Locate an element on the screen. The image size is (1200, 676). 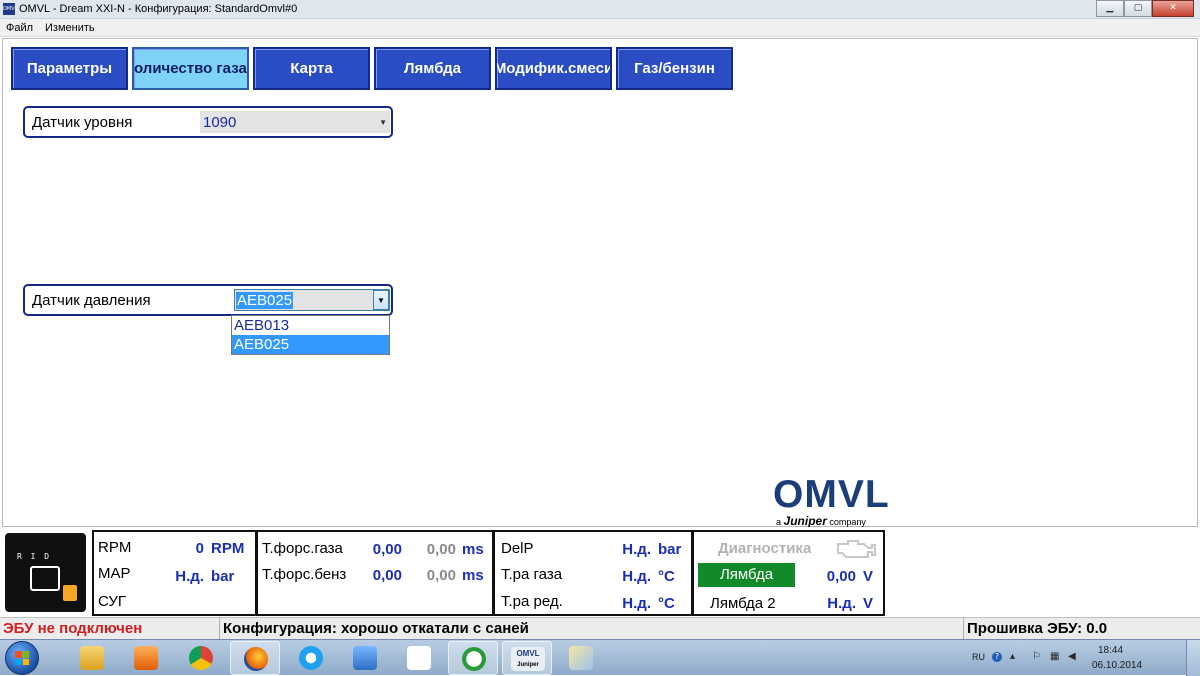
tab-mixture-mod: Модифик.смеси is located at coordinates (553, 68).